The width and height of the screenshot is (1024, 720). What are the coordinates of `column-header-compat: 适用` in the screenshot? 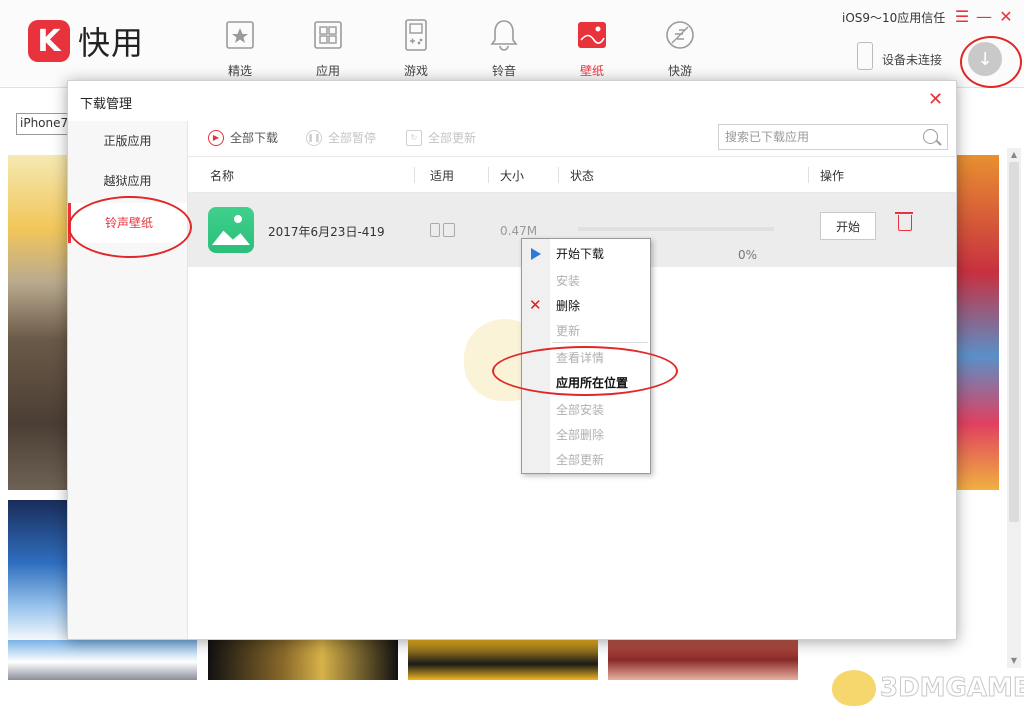 It's located at (442, 176).